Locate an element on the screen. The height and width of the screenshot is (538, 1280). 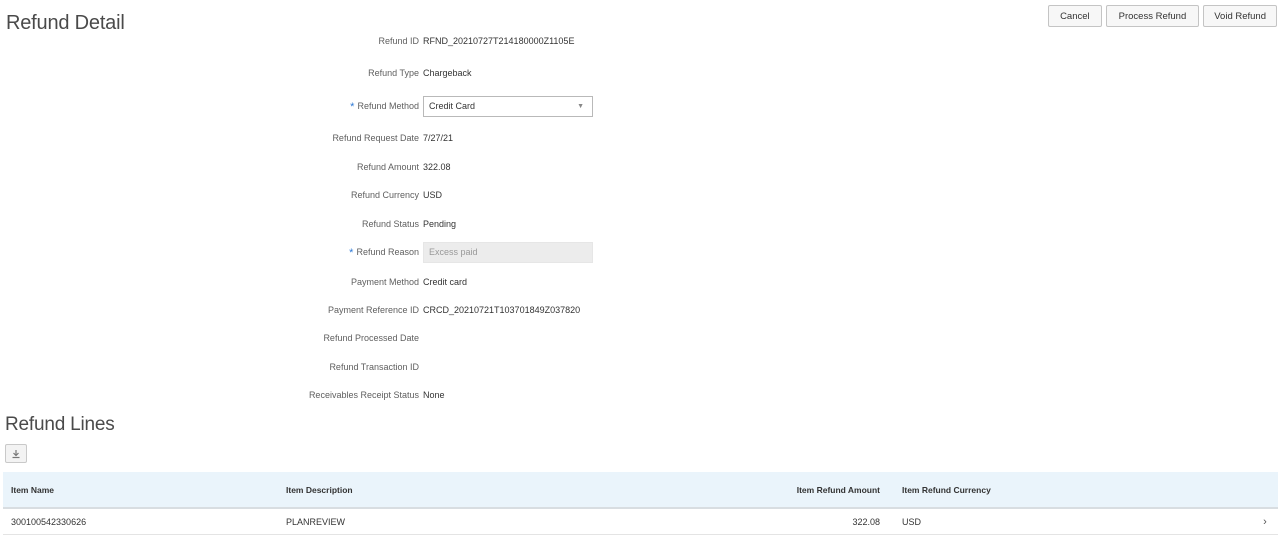
payment-method-label: Payment Method is located at coordinates (384, 282).